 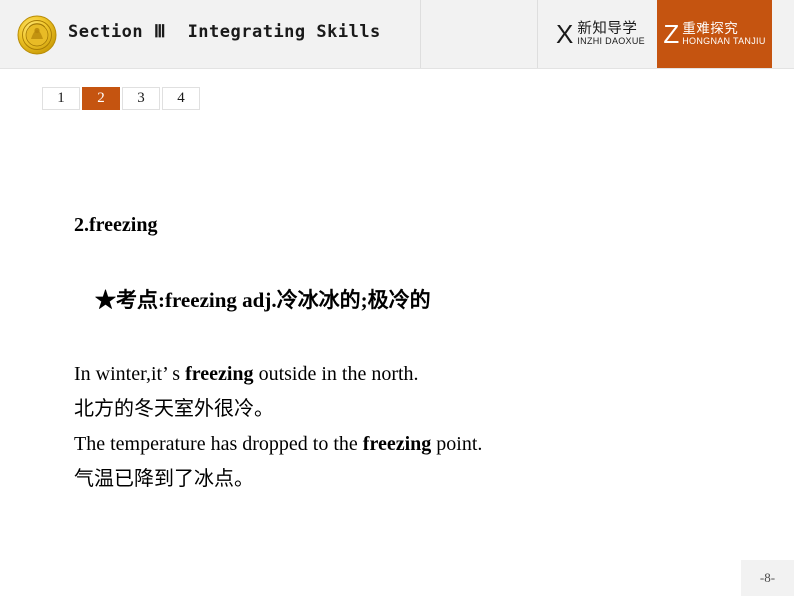 What do you see at coordinates (121, 98) in the screenshot?
I see `page-number-tabstrip: 1 2 3 4` at bounding box center [121, 98].